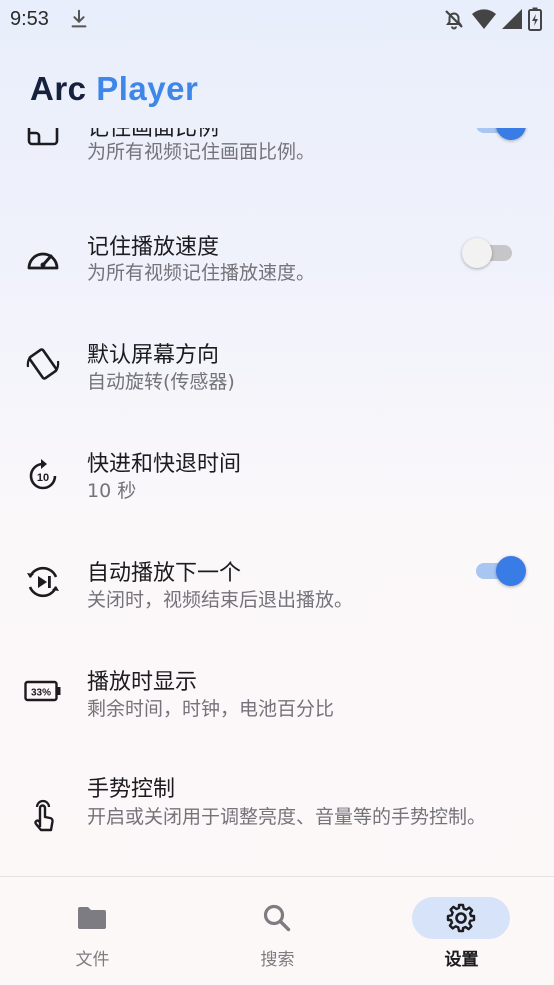 This screenshot has height=985, width=554. I want to click on autoplay-next-icon, so click(43, 582).